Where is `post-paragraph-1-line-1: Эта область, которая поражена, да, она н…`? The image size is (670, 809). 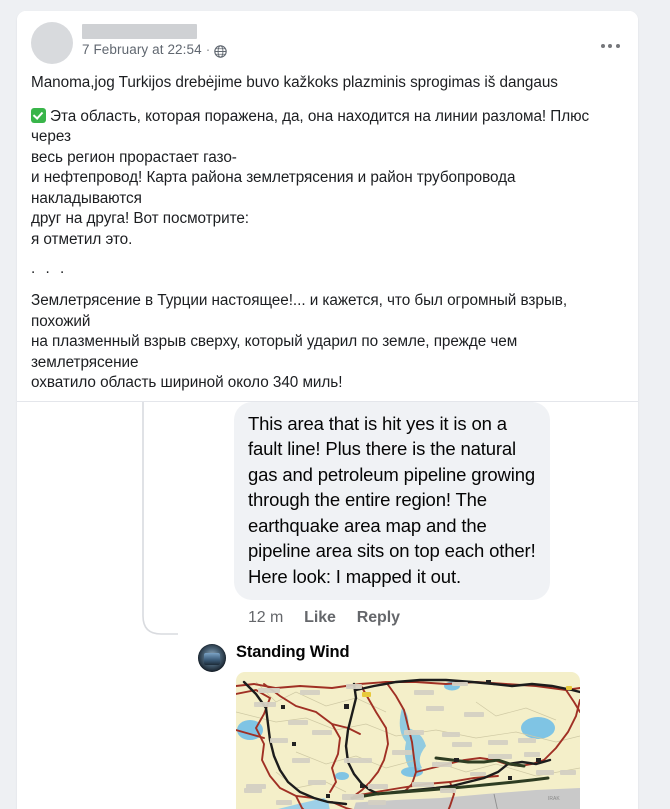 post-paragraph-1-line-1: Эта область, которая поражена, да, она н… is located at coordinates (310, 126).